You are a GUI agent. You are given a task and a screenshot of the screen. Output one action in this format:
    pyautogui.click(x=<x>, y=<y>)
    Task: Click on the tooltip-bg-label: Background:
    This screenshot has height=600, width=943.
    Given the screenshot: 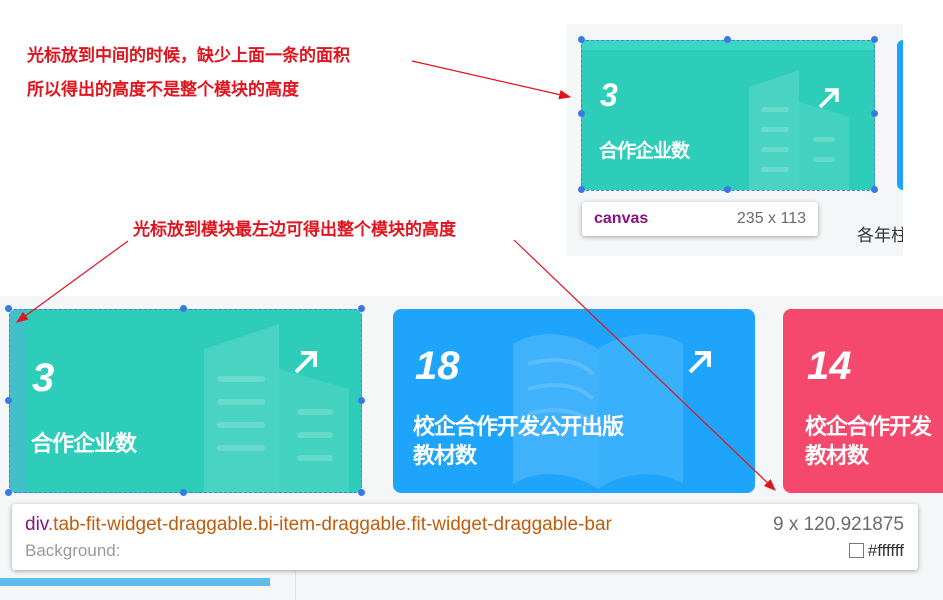 What is the action you would take?
    pyautogui.click(x=73, y=550)
    